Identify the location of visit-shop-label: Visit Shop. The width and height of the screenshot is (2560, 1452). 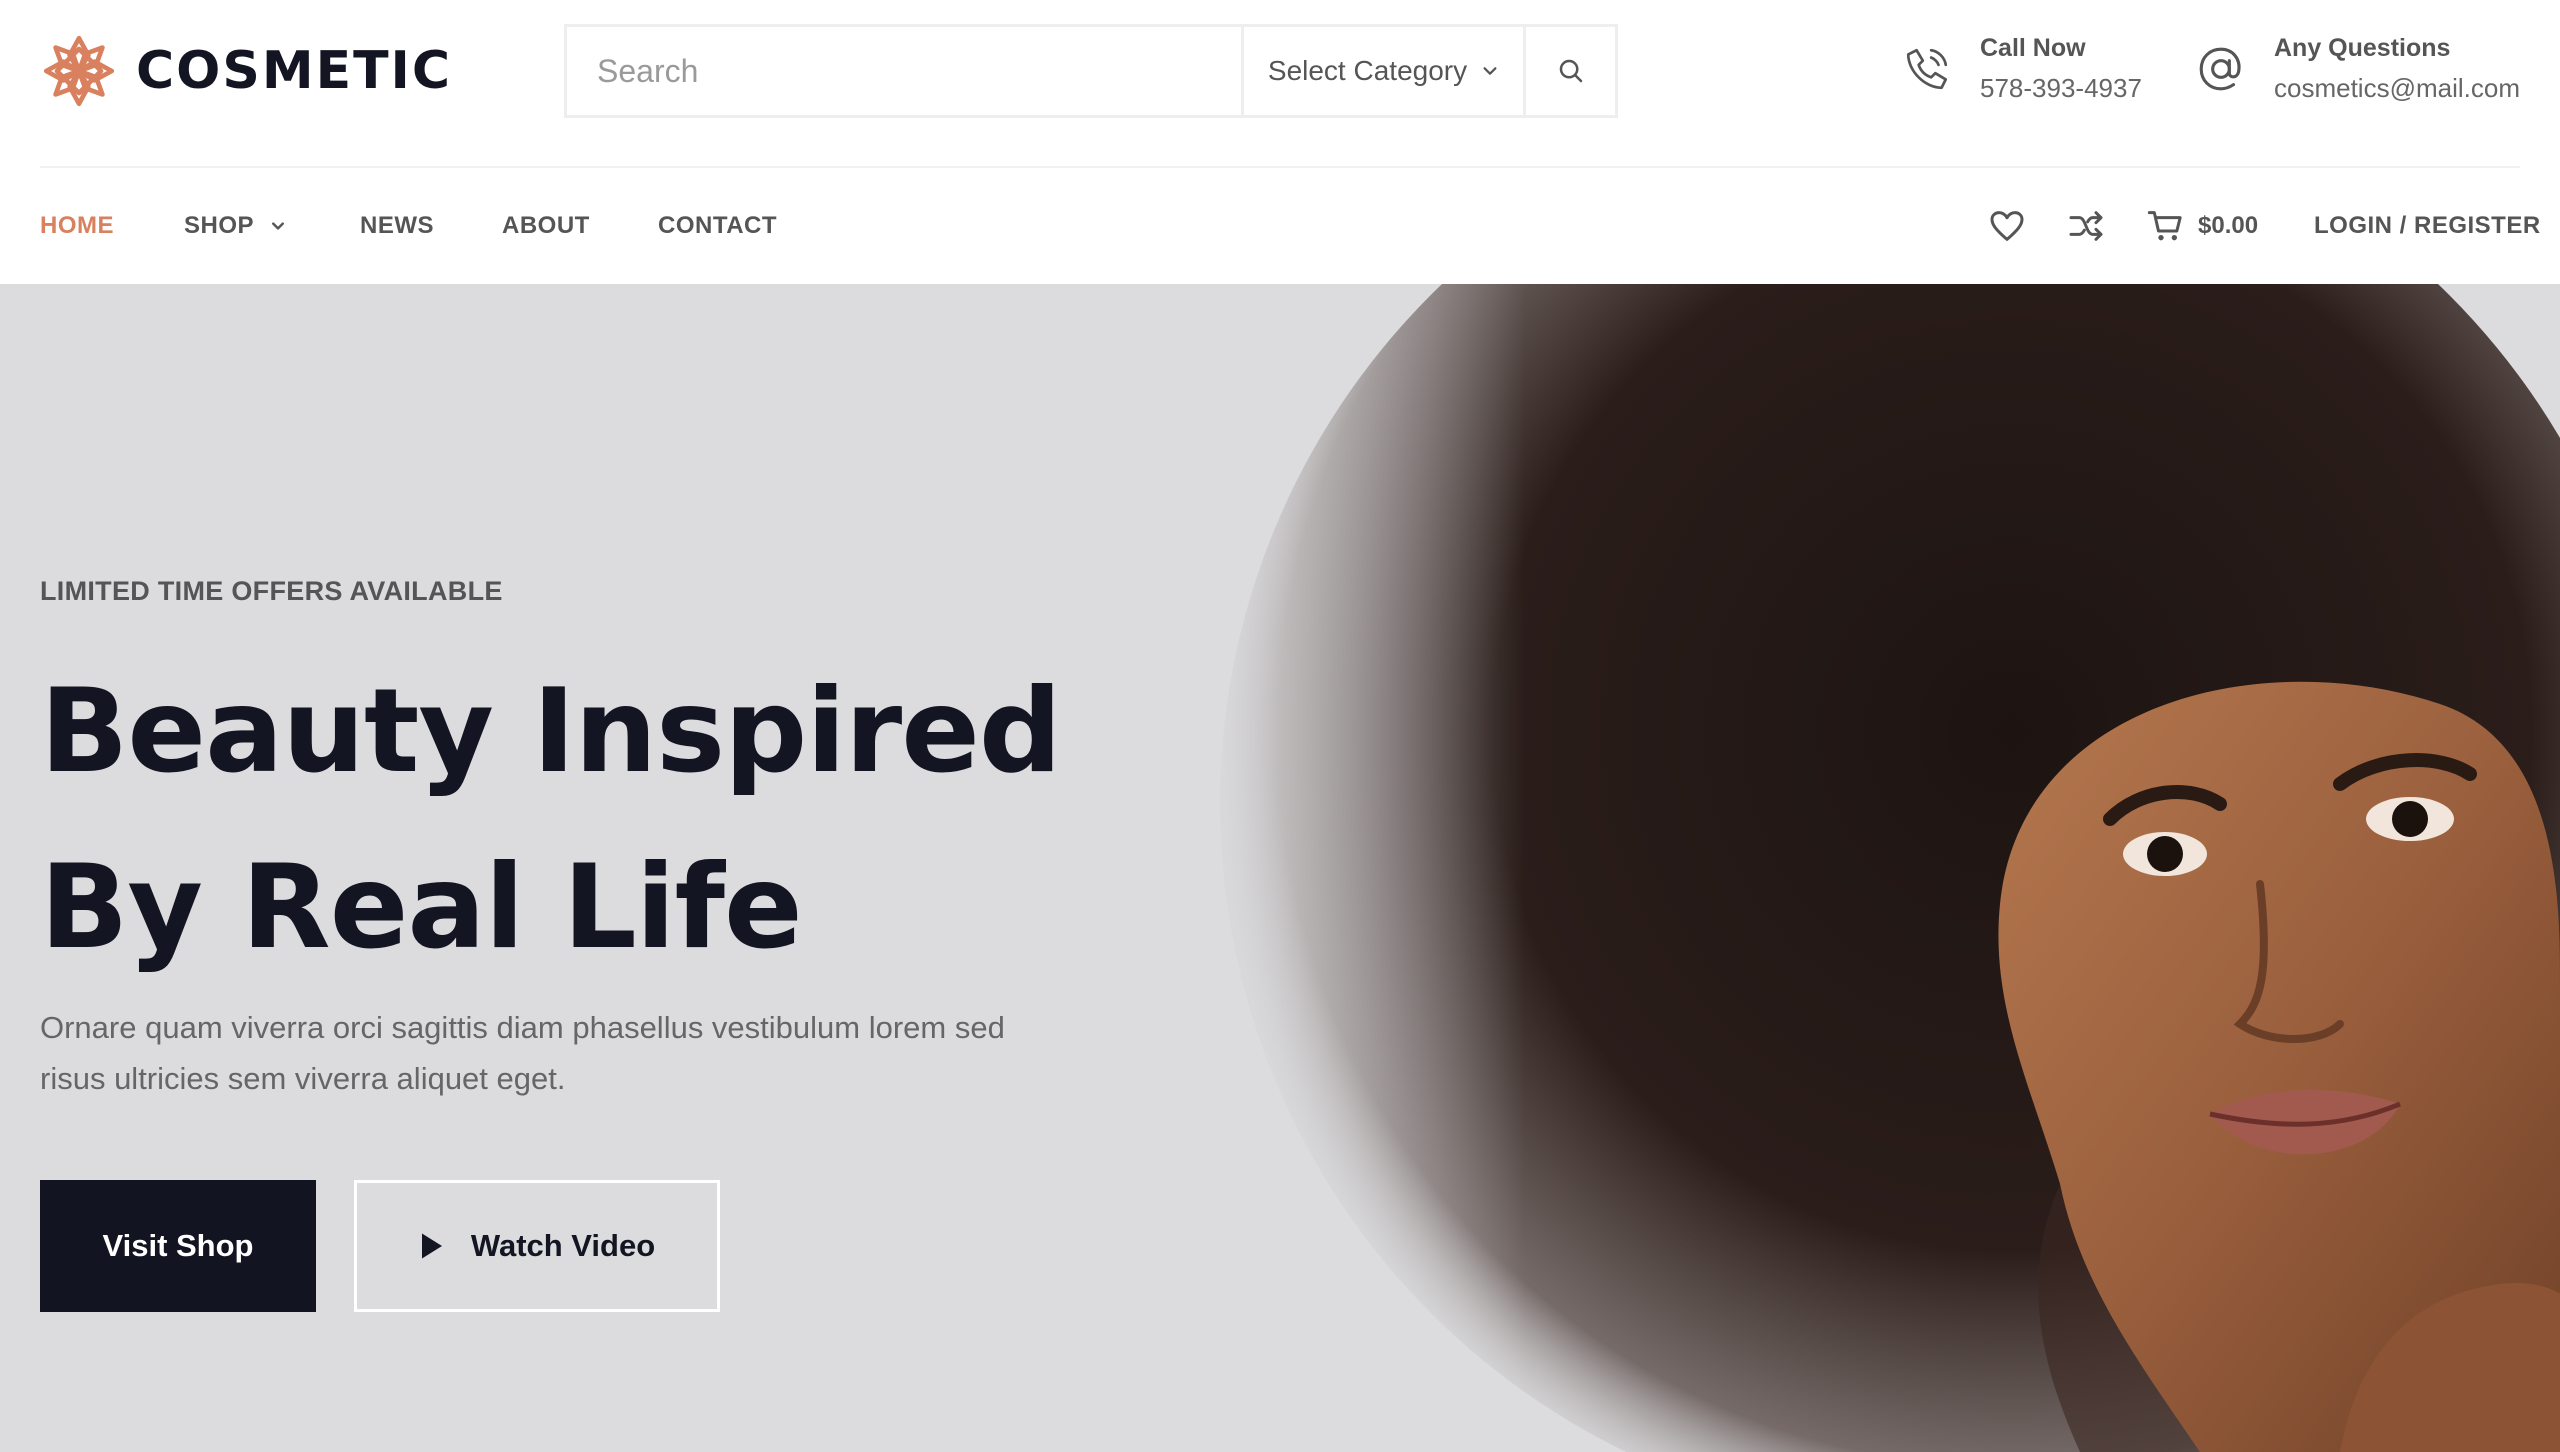
(178, 1245).